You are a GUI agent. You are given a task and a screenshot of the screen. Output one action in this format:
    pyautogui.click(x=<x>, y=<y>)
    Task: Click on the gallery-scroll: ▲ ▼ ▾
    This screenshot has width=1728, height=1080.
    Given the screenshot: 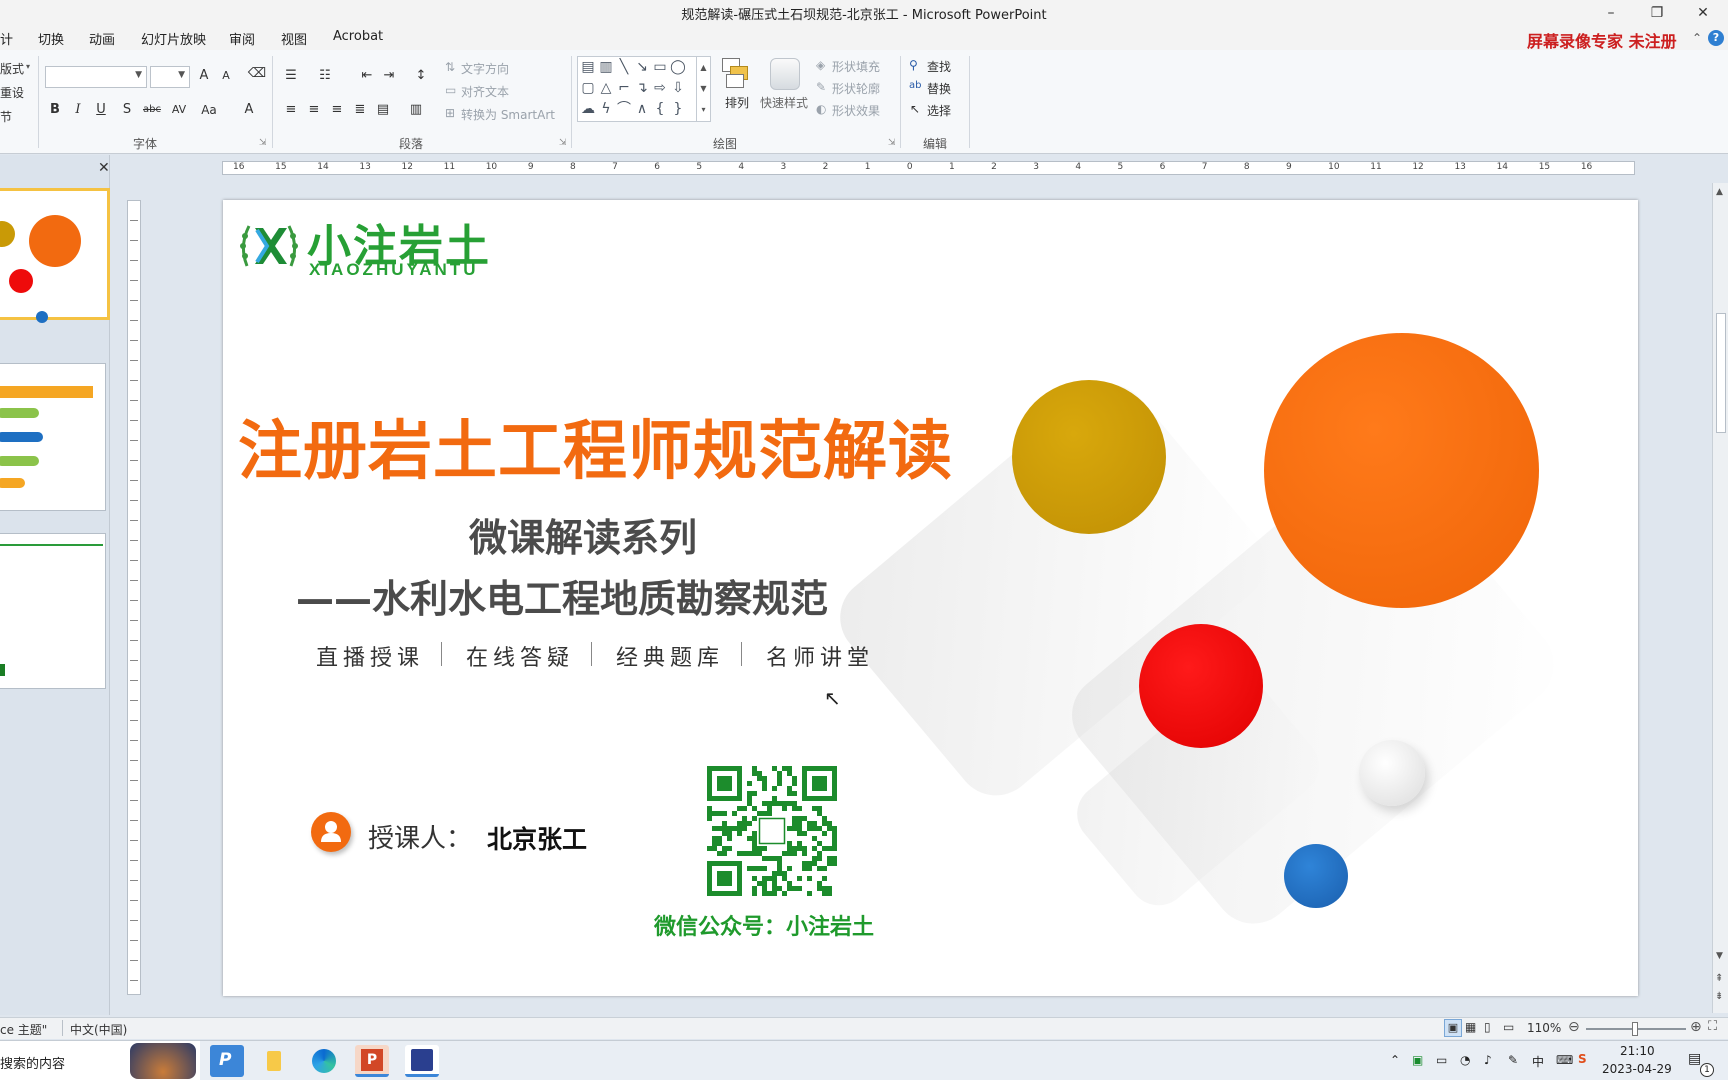 What is the action you would take?
    pyautogui.click(x=703, y=89)
    